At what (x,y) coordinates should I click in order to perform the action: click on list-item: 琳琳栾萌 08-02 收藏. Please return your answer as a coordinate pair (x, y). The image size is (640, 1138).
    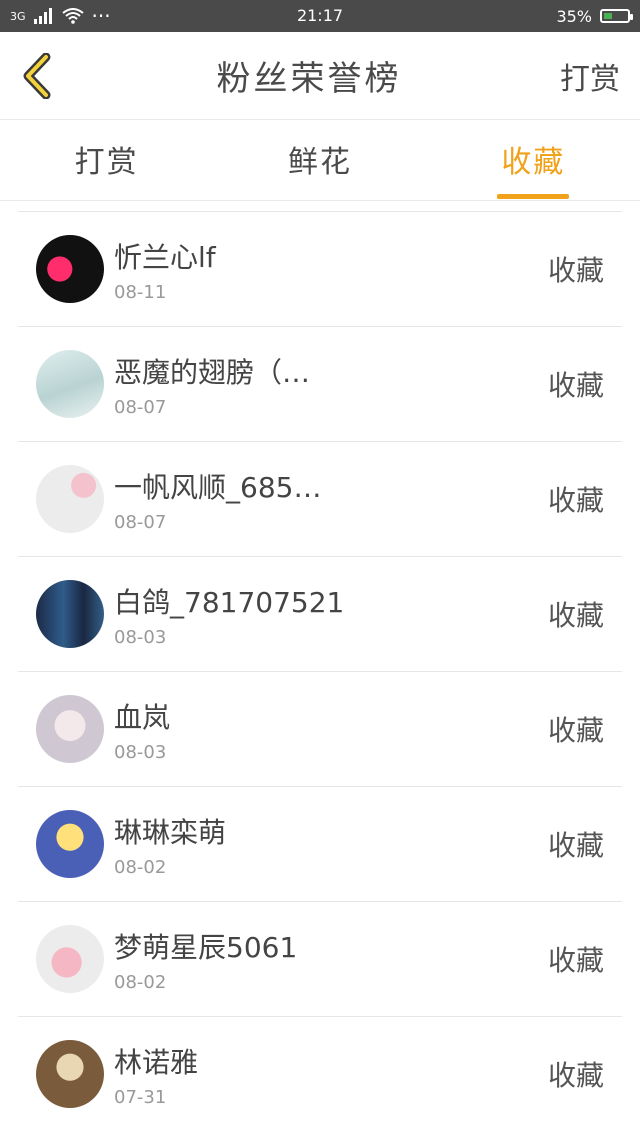
    Looking at the image, I should click on (320, 843).